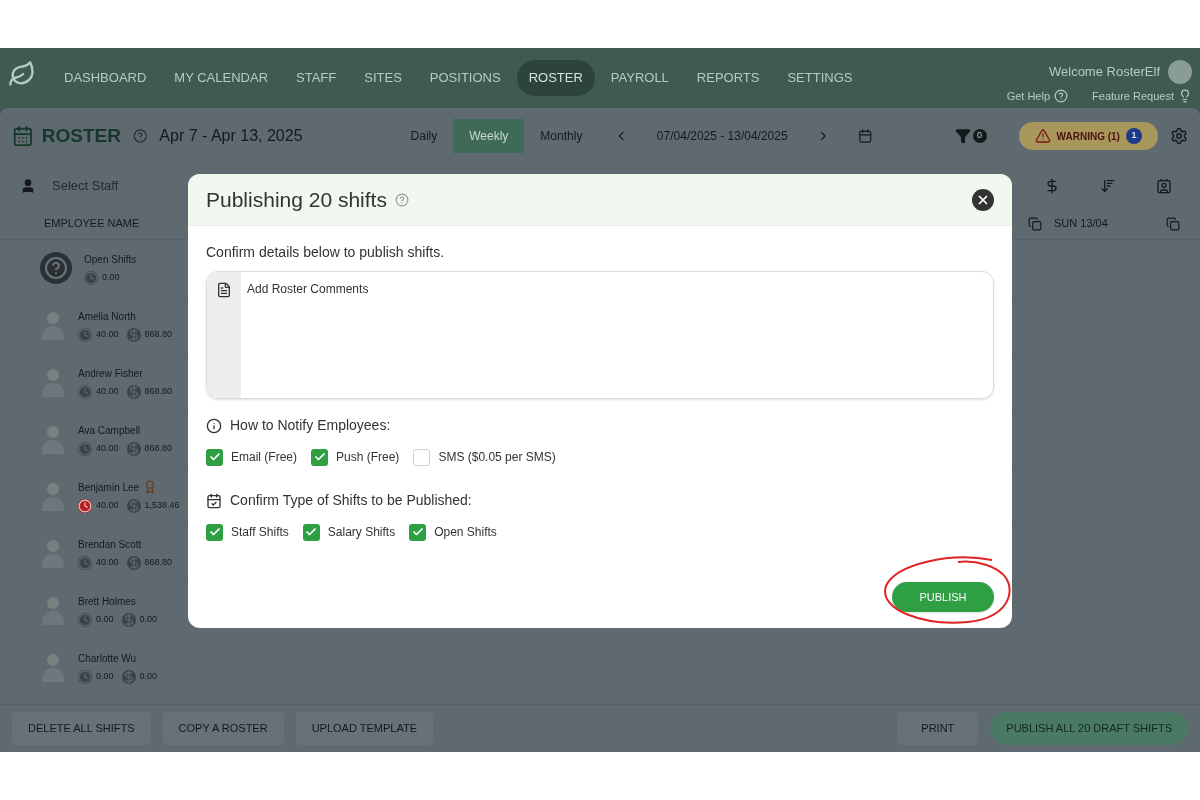 The height and width of the screenshot is (800, 1200). I want to click on option-label: Staff Shifts, so click(260, 532).